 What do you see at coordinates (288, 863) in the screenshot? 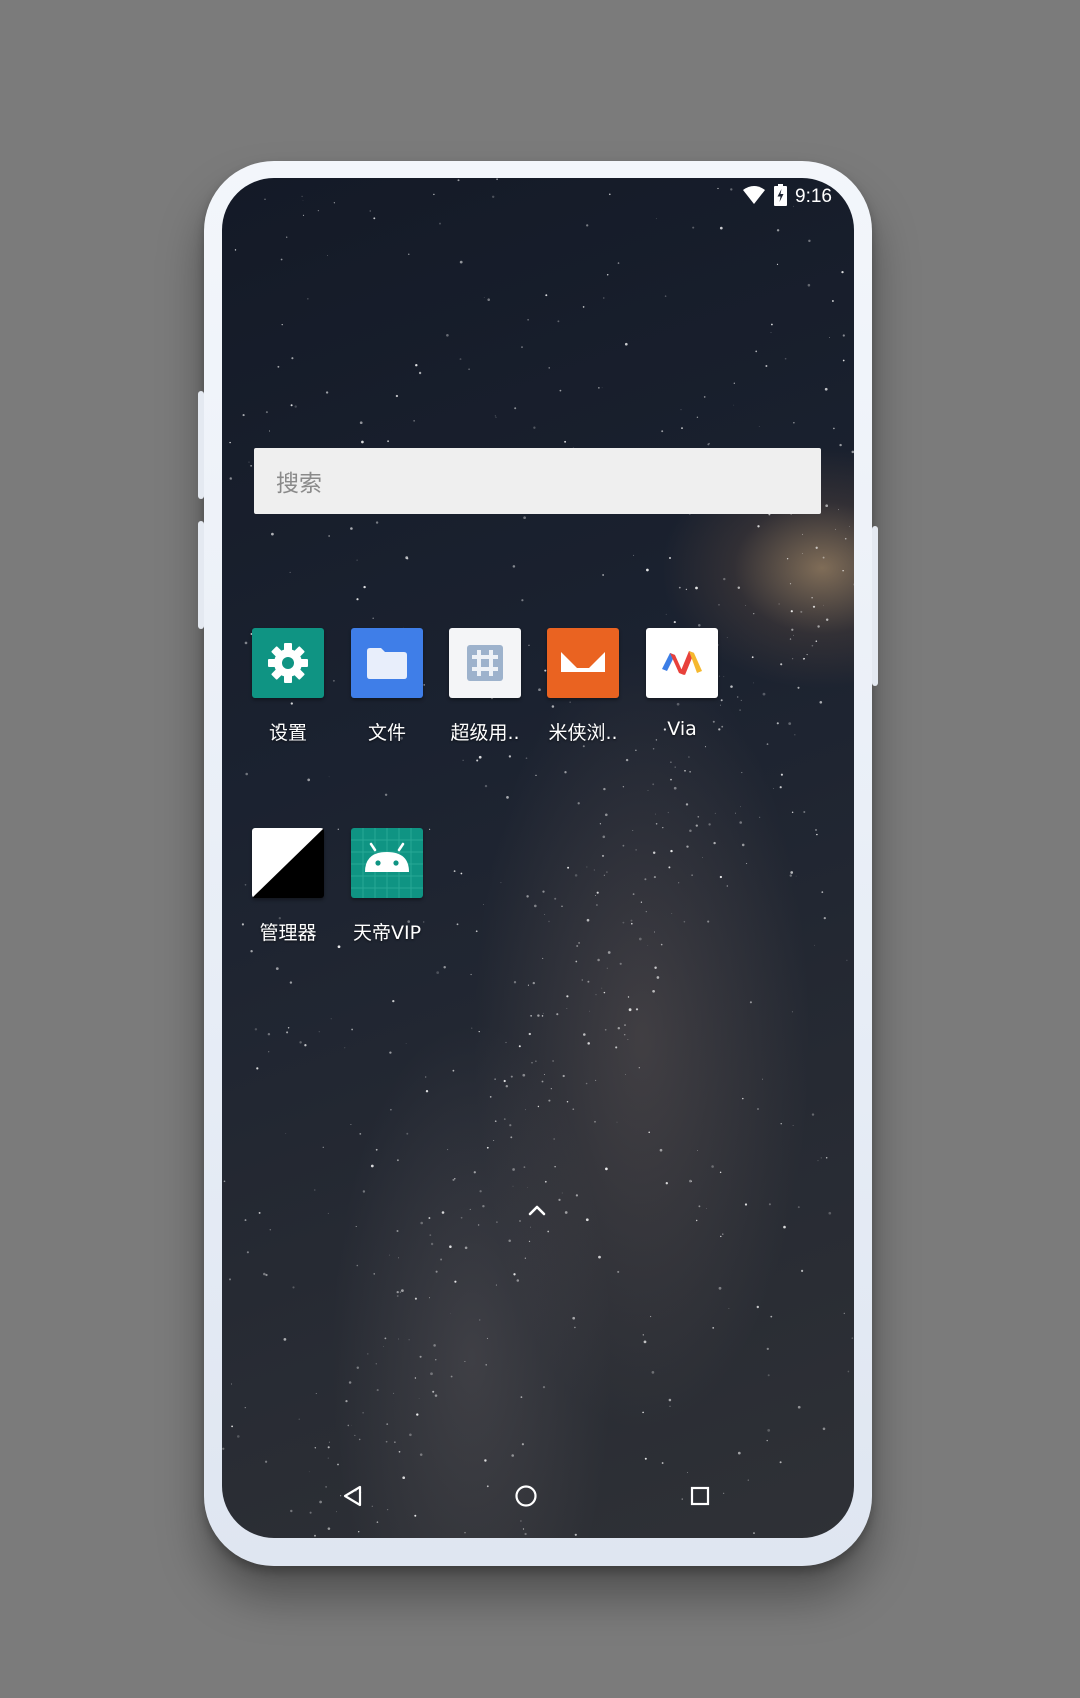
I see `diagonal-split-icon` at bounding box center [288, 863].